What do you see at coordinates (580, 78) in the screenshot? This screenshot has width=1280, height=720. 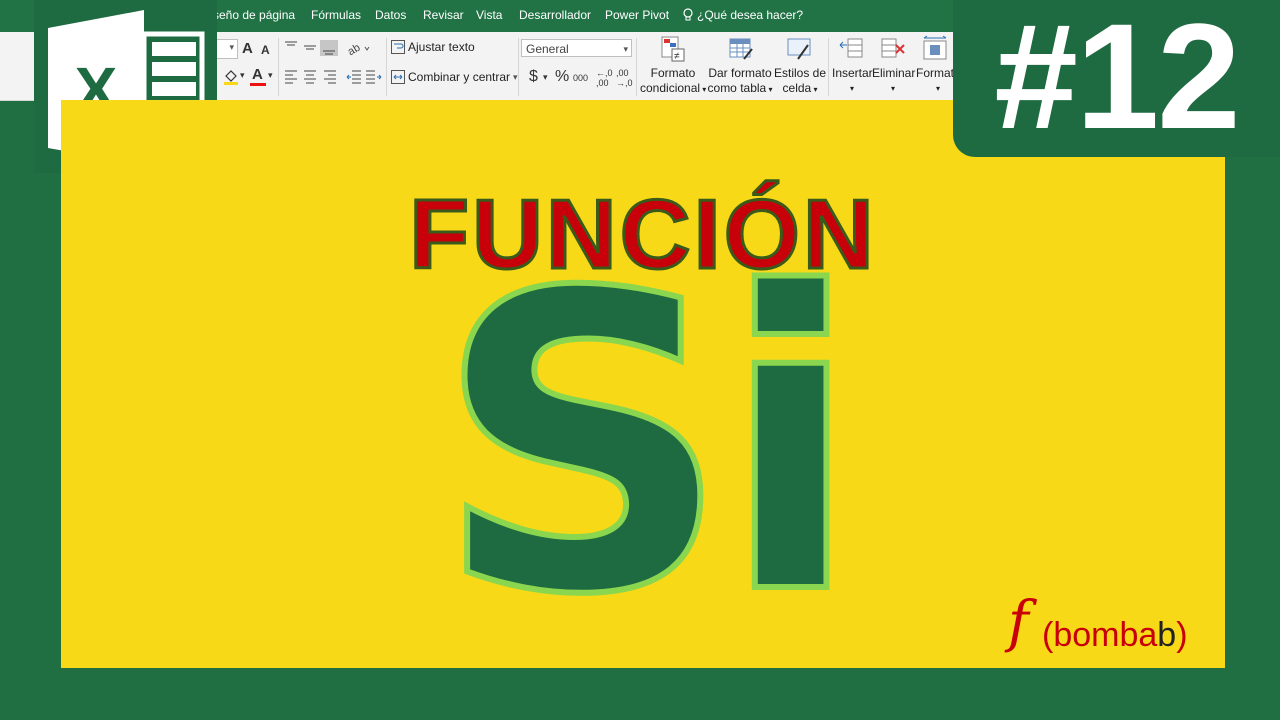 I see `thousands-separator-button: 000` at bounding box center [580, 78].